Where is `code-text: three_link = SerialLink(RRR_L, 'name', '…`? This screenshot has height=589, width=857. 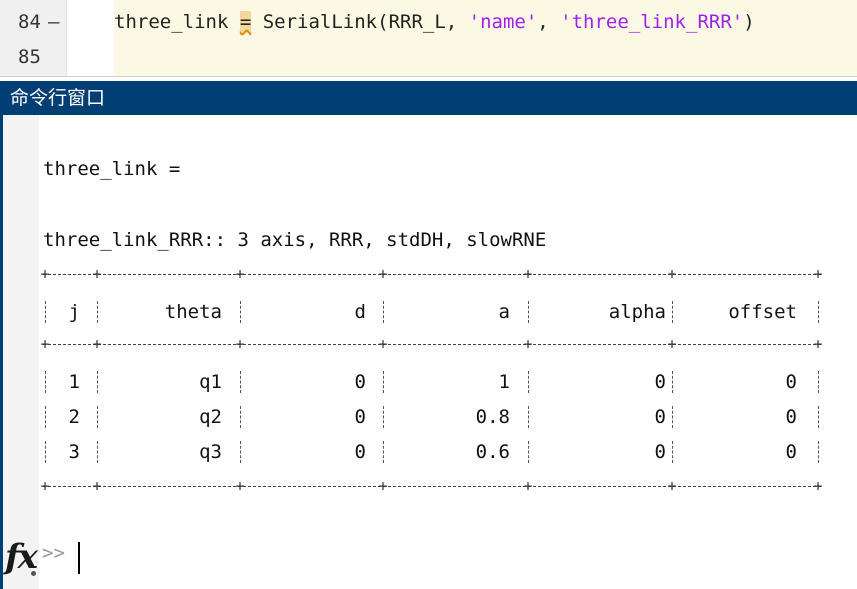 code-text: three_link = SerialLink(RRR_L, 'name', '… is located at coordinates (434, 22).